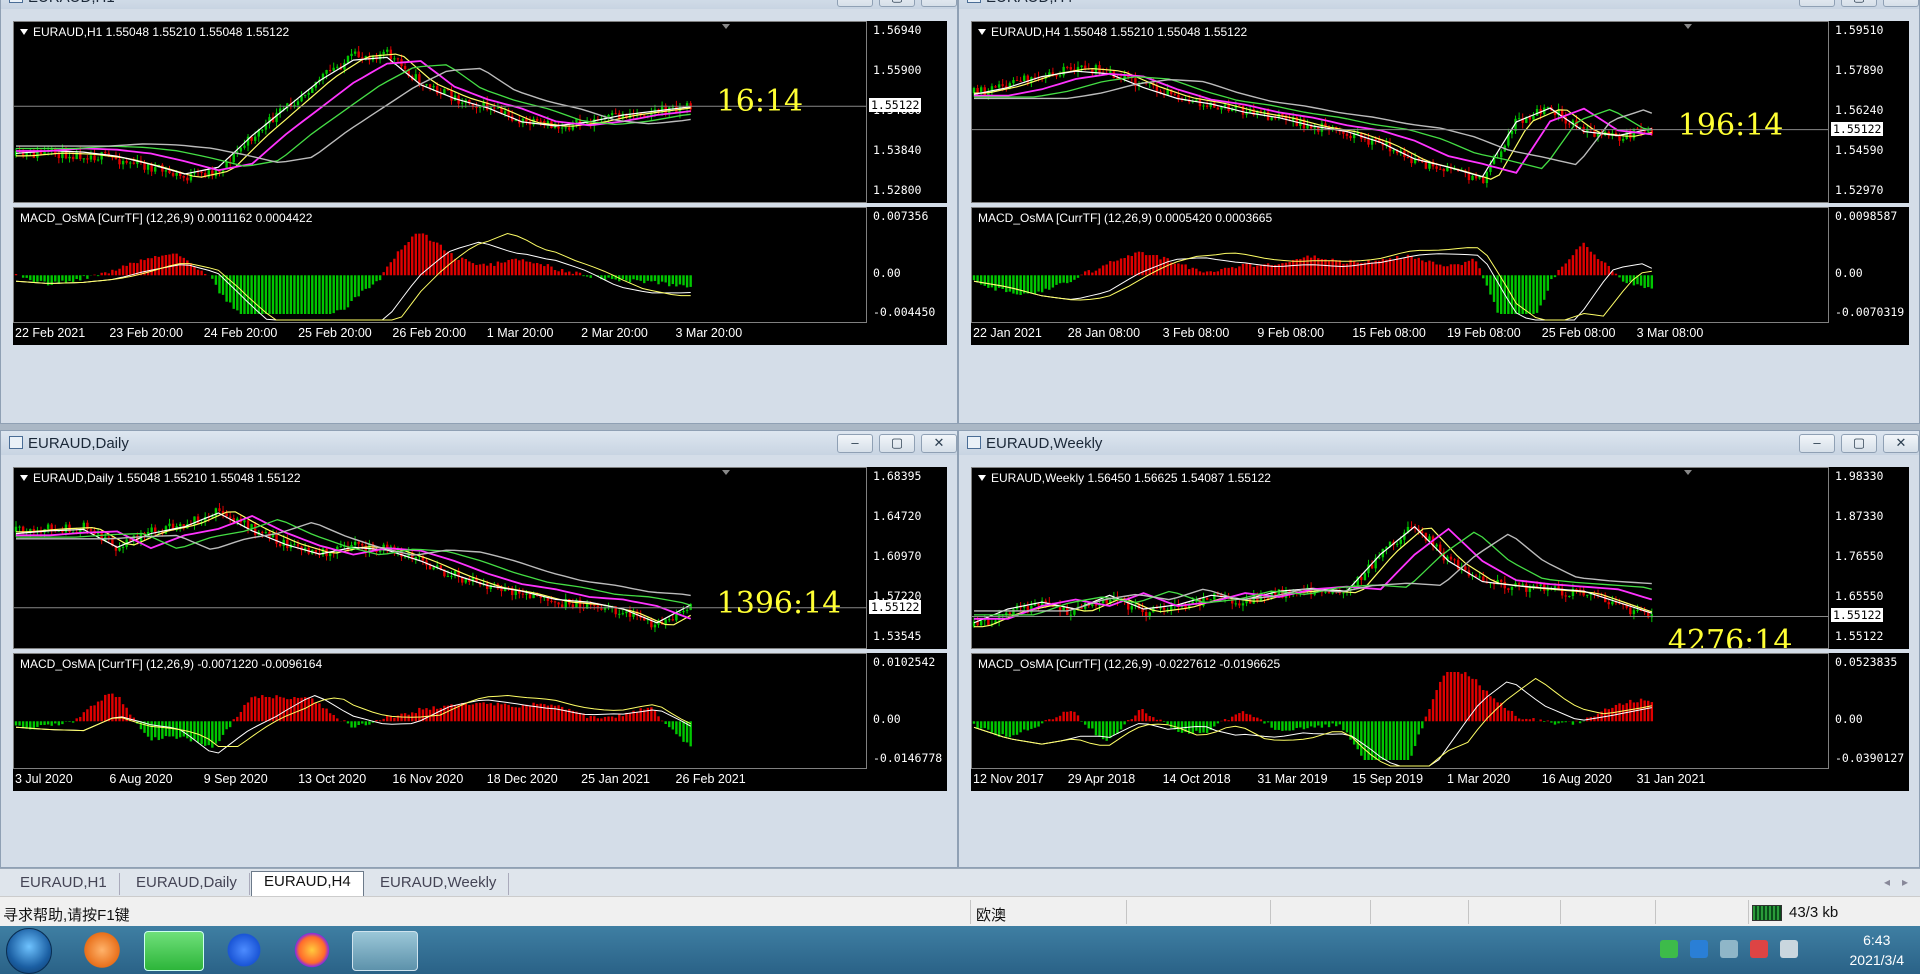 The width and height of the screenshot is (1920, 974). What do you see at coordinates (479, 4) in the screenshot?
I see `window-titlebar: EURAUD,H1 – ▢ ✕` at bounding box center [479, 4].